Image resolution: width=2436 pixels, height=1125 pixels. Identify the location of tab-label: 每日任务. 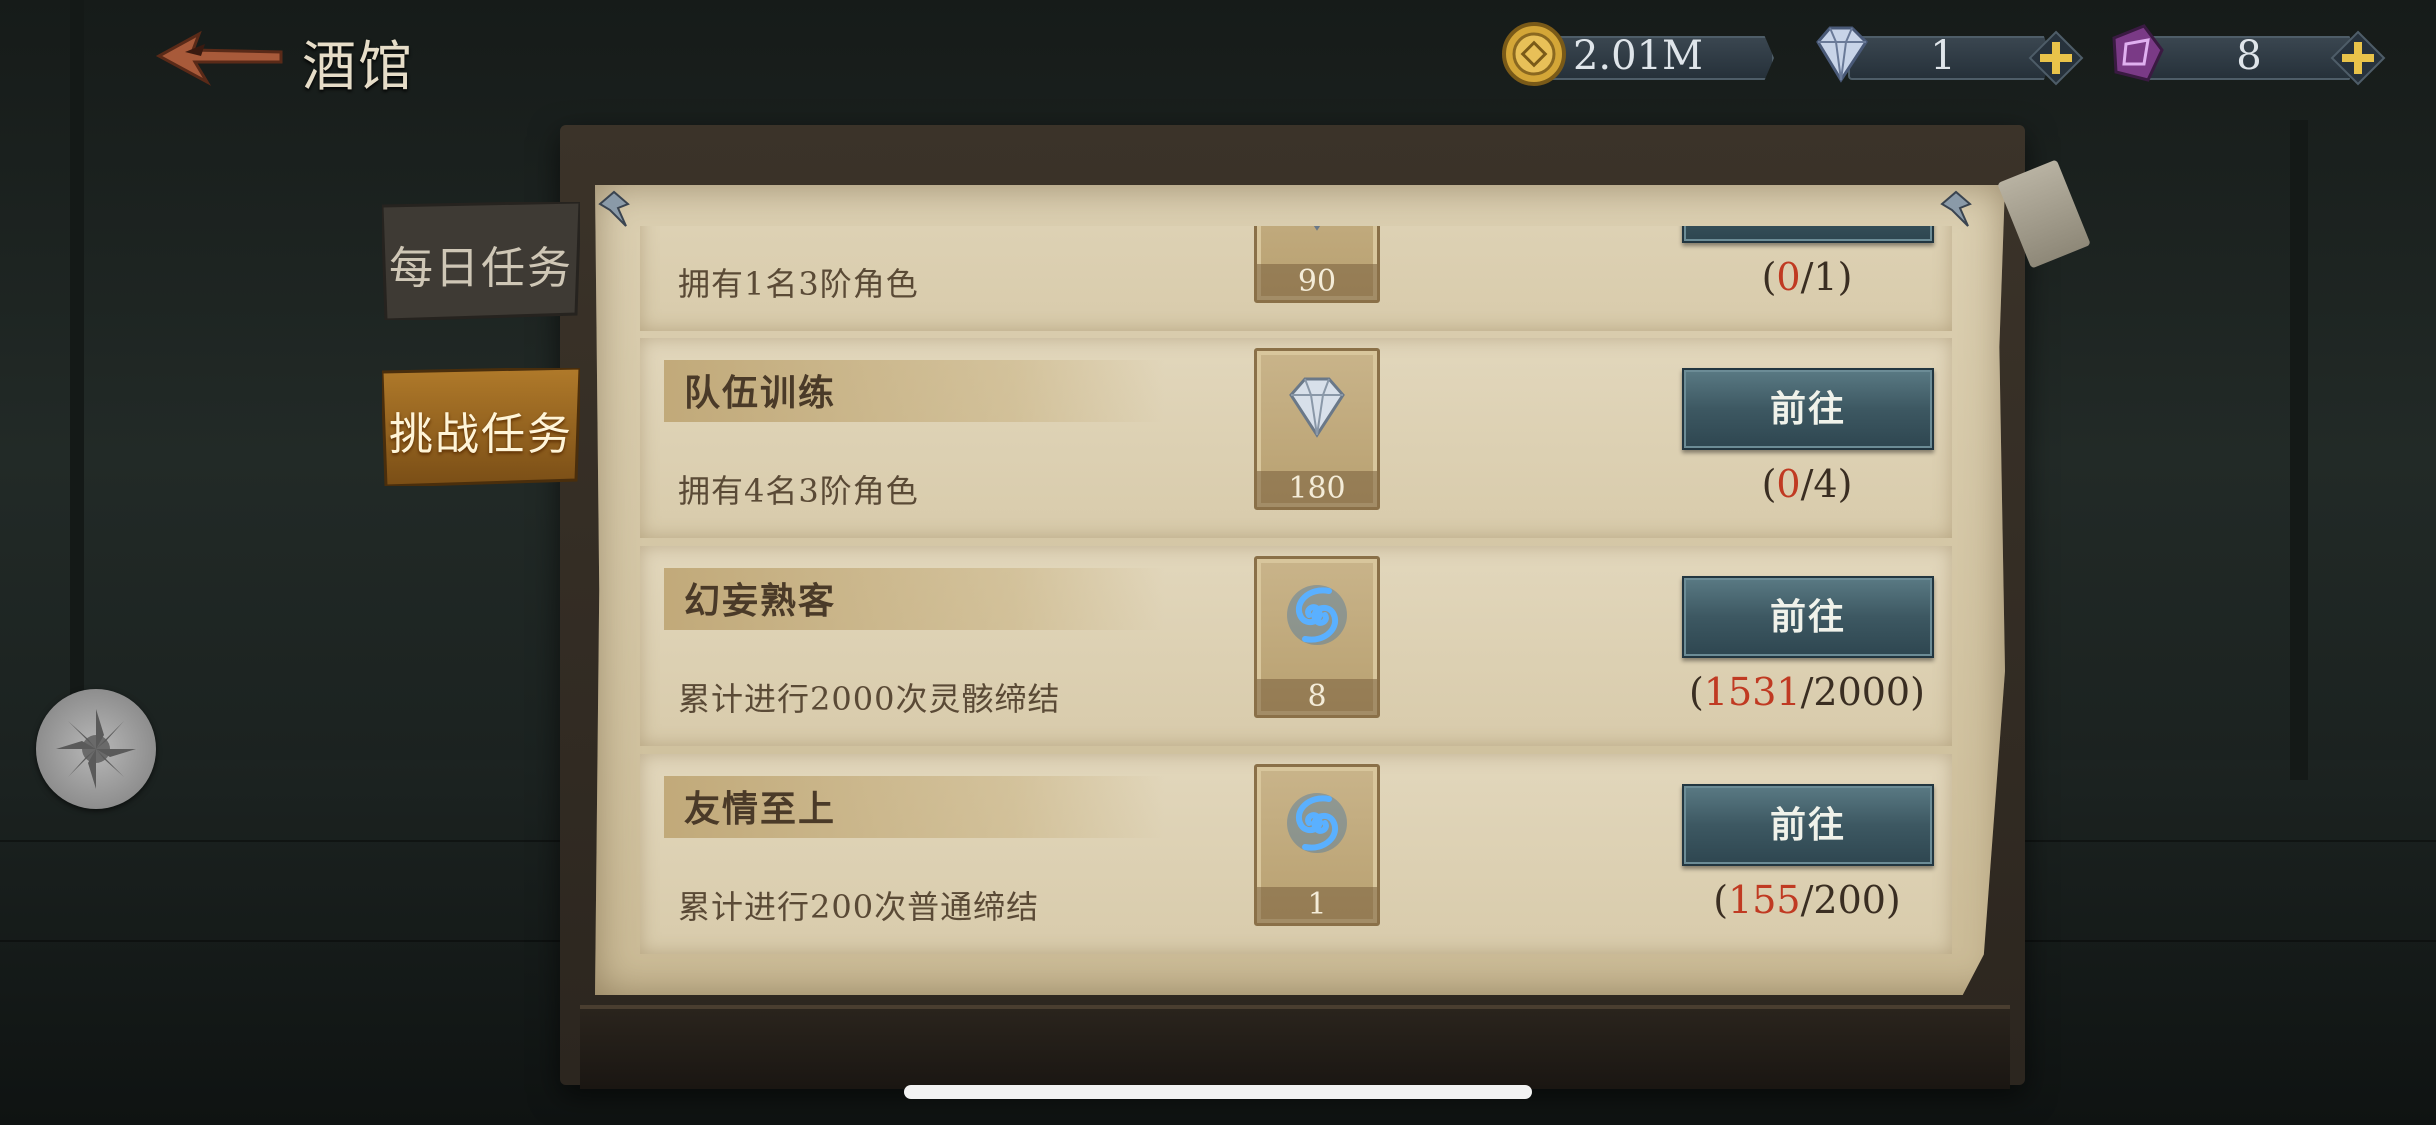
(481, 268).